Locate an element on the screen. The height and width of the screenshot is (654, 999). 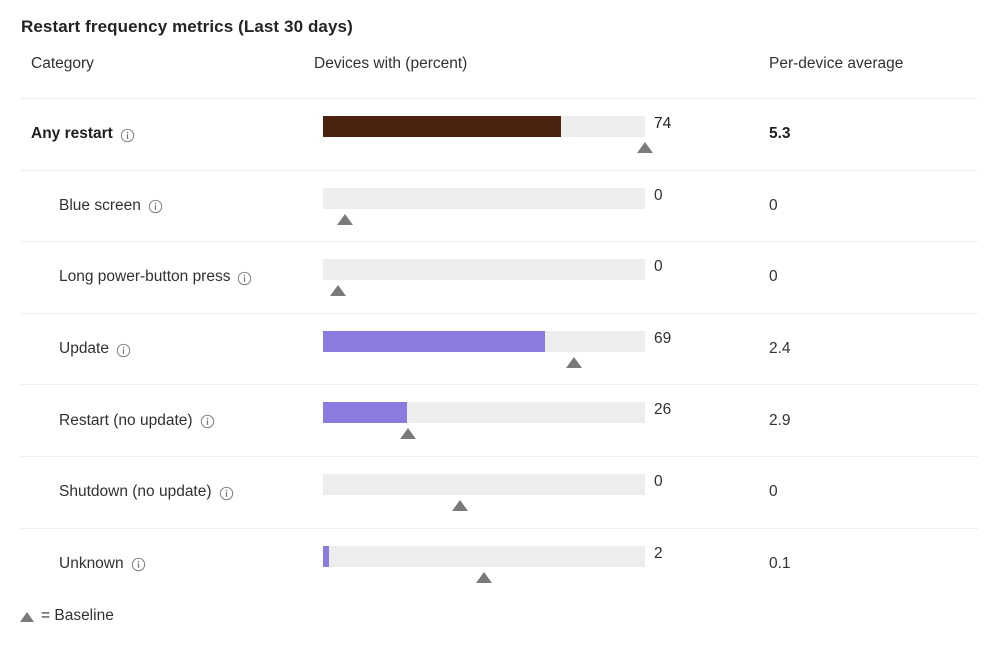
category-cell: Blue screen is located at coordinates (111, 206).